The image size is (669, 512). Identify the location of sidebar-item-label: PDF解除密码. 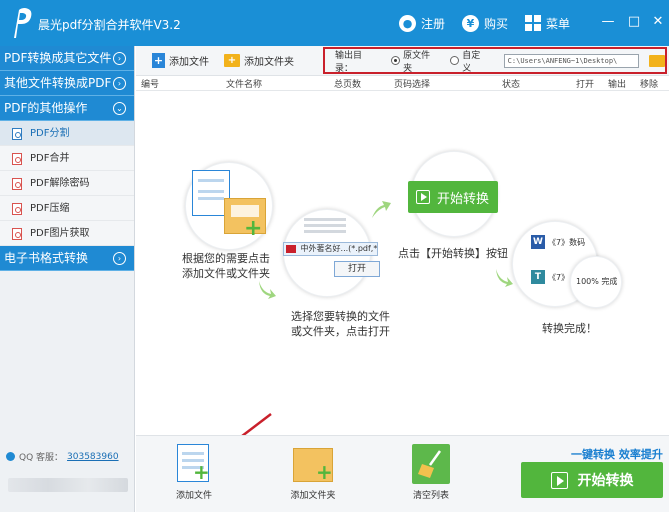
(60, 183).